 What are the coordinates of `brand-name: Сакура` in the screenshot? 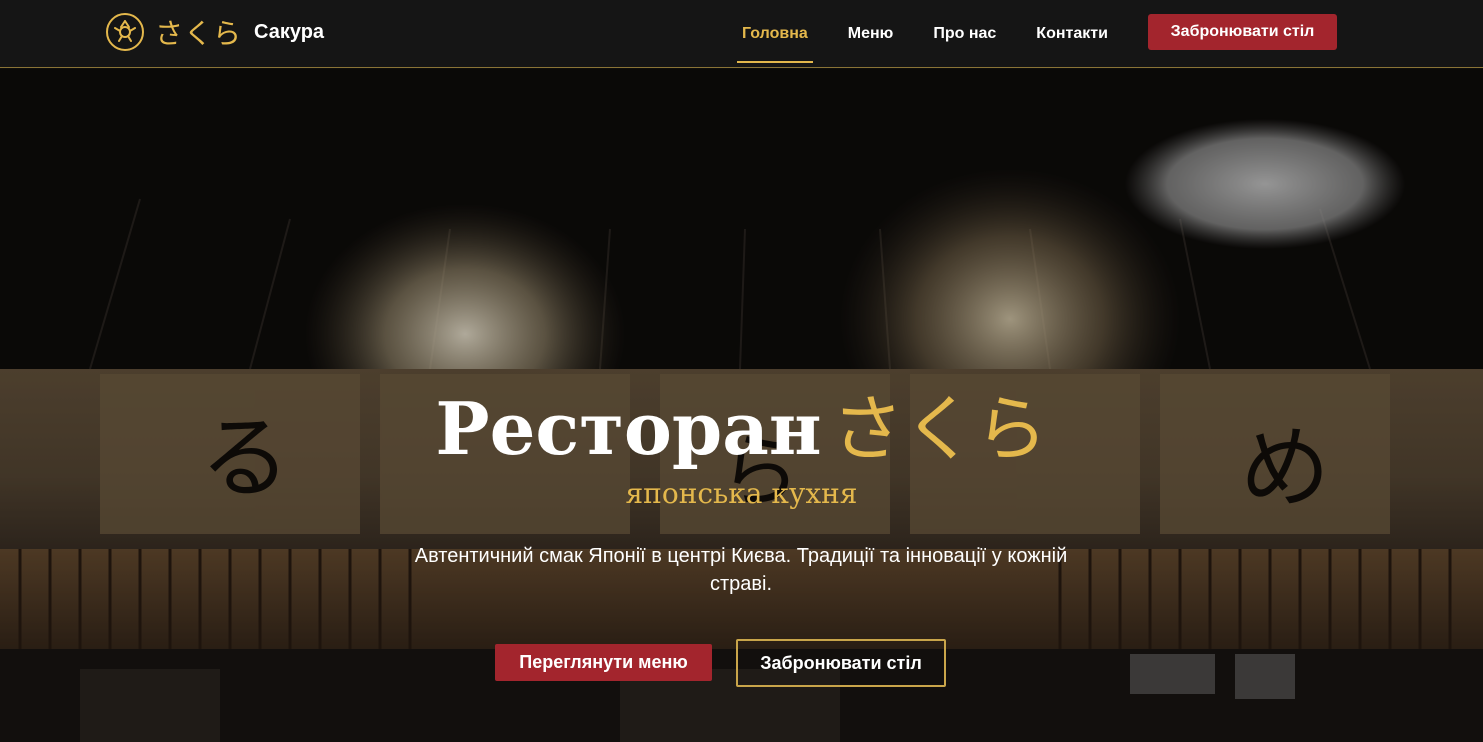 It's located at (289, 31).